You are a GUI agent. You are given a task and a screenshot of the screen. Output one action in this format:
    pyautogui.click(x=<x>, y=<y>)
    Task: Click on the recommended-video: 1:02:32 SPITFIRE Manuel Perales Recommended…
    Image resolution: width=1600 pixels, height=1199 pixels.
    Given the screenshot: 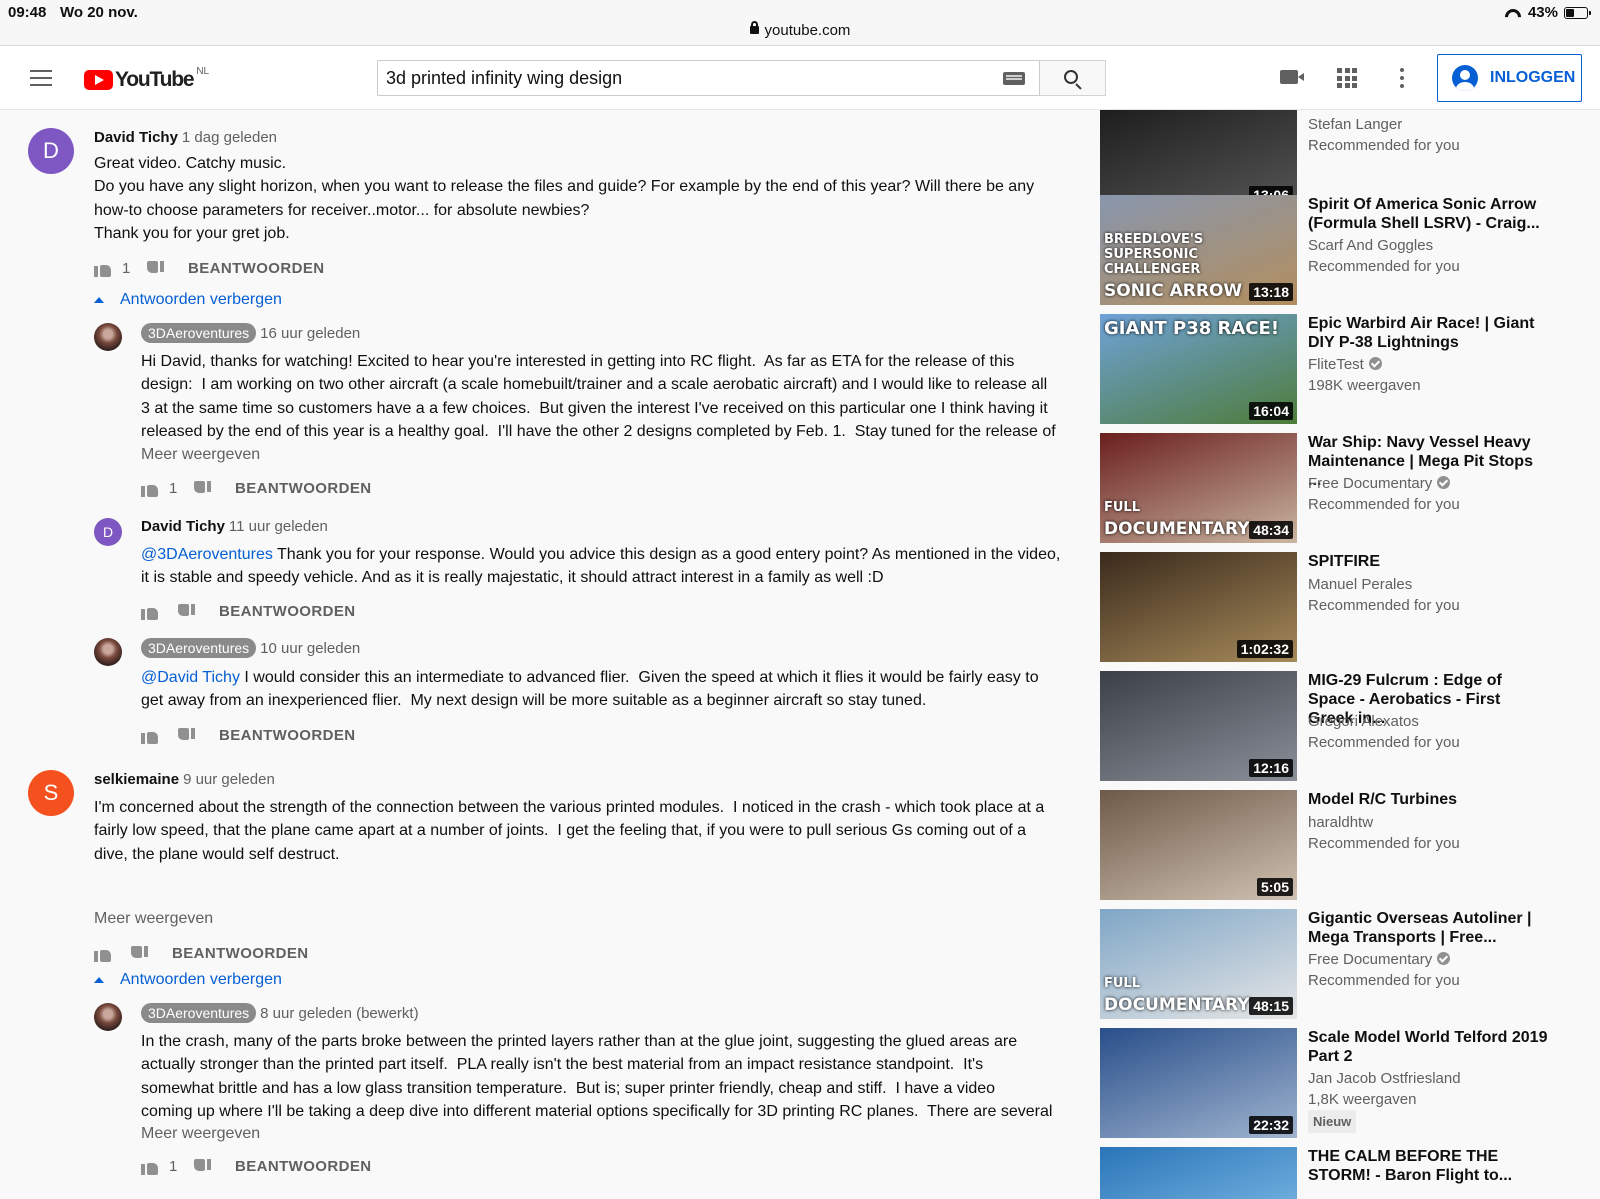 What is the action you would take?
    pyautogui.click(x=1350, y=607)
    